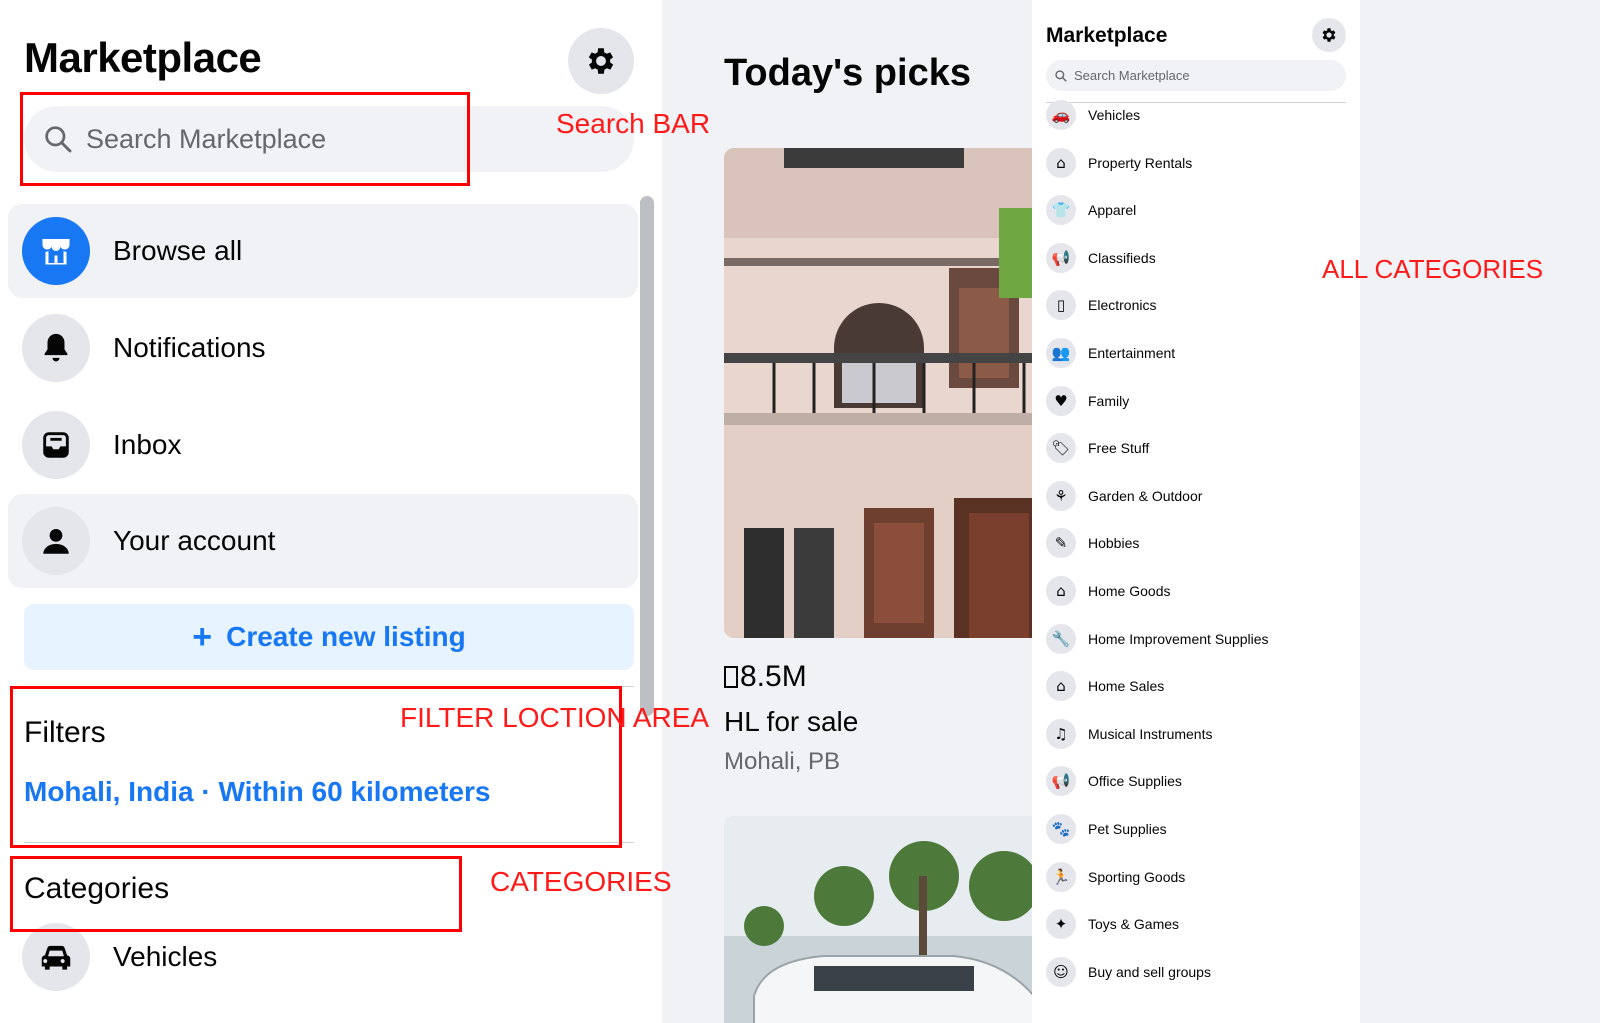 The image size is (1600, 1023). Describe the element at coordinates (1109, 400) in the screenshot. I see `category-label: Family` at that location.